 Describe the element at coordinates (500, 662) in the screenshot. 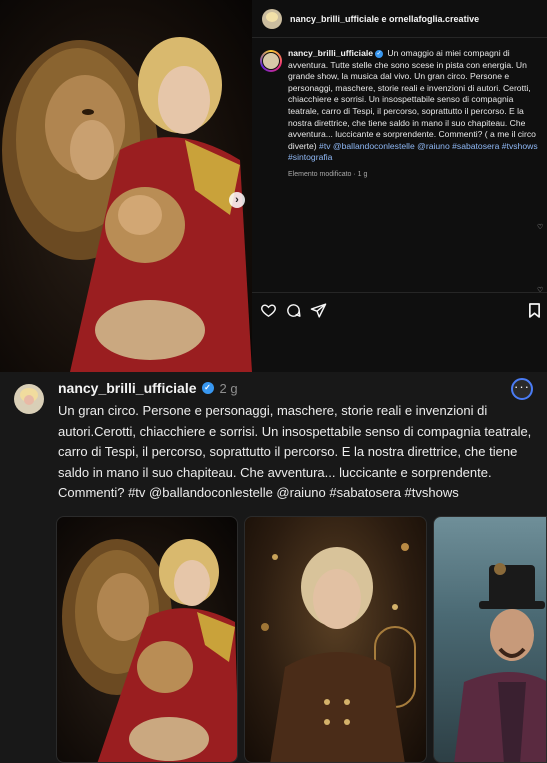

I see `ringmaster-thumbnail` at that location.